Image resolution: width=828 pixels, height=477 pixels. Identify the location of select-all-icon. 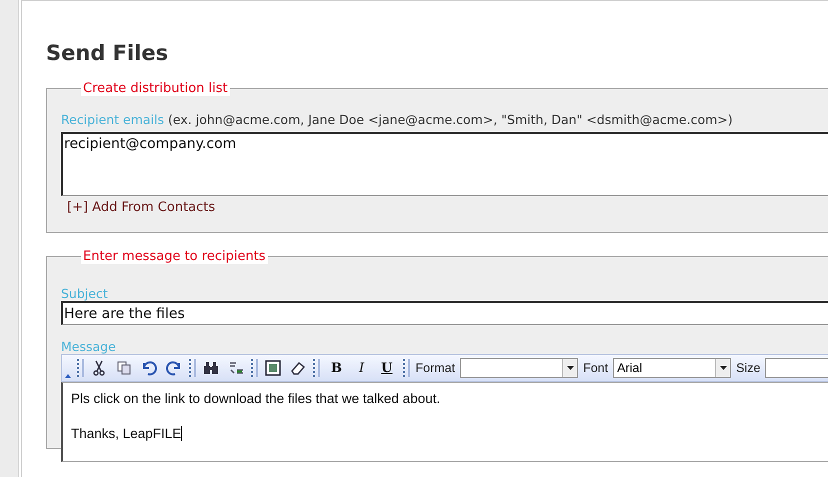
(273, 368).